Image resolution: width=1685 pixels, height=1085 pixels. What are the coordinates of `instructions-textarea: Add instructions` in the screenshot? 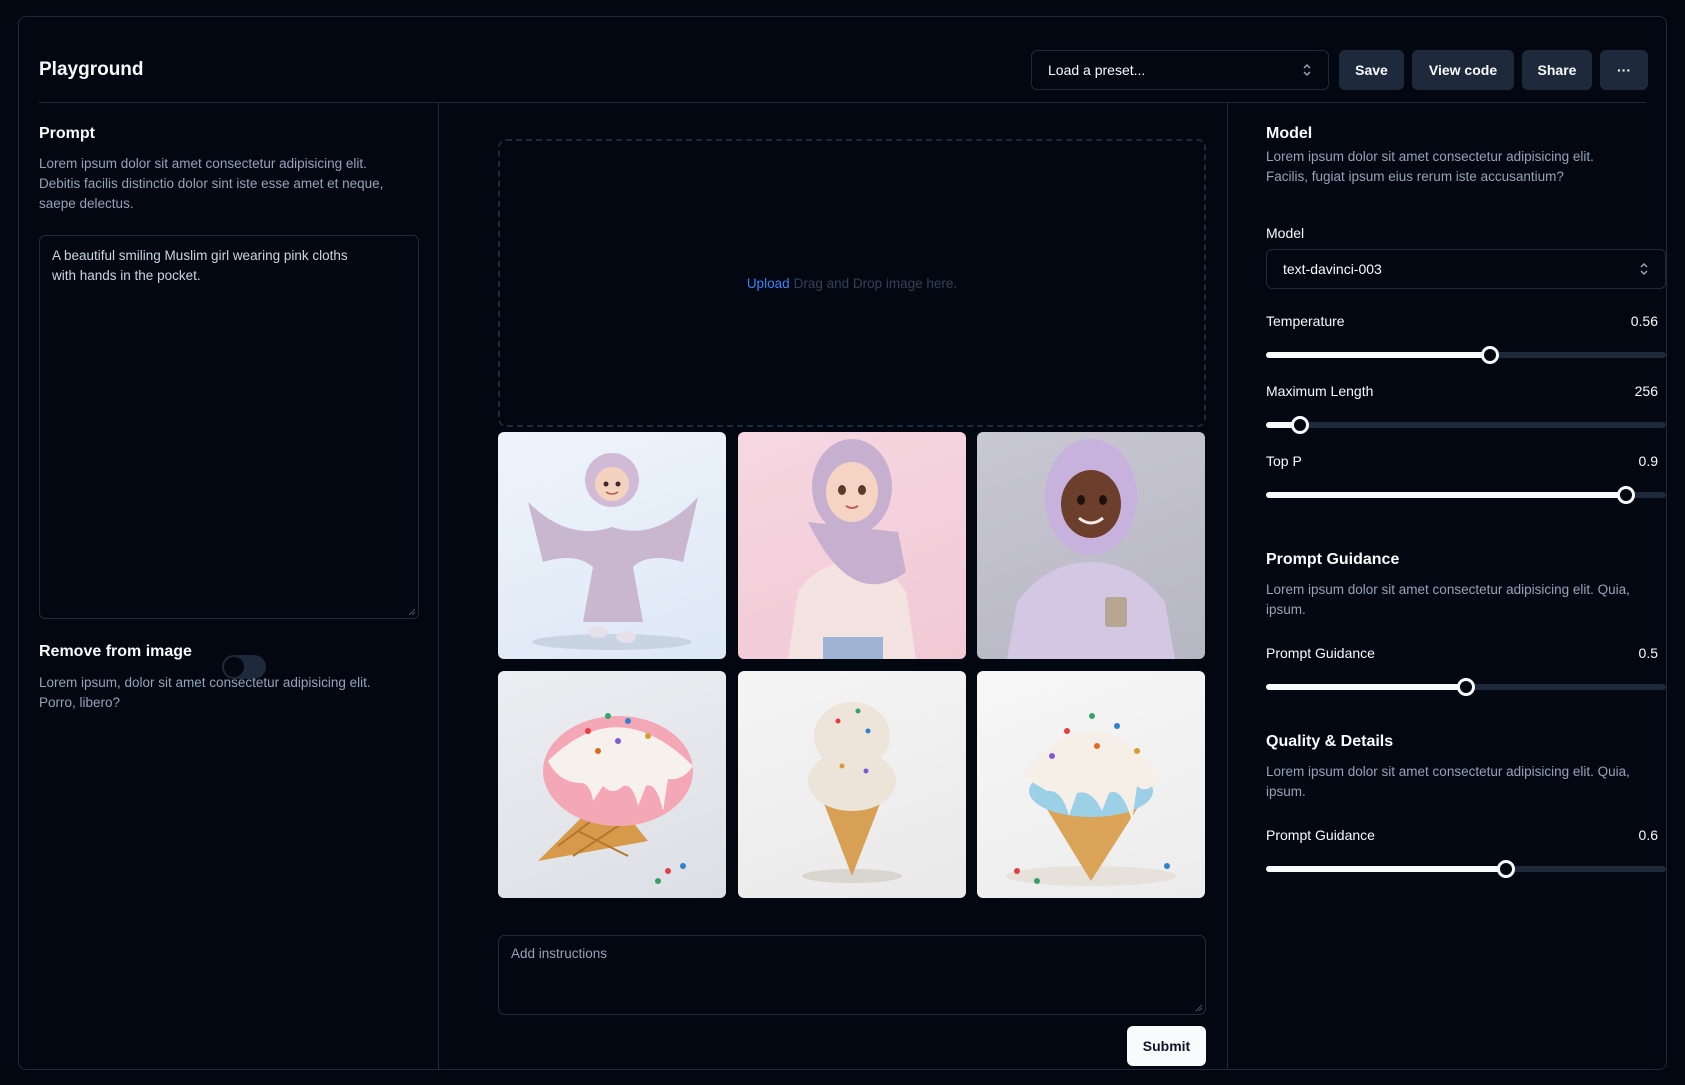 It's located at (852, 975).